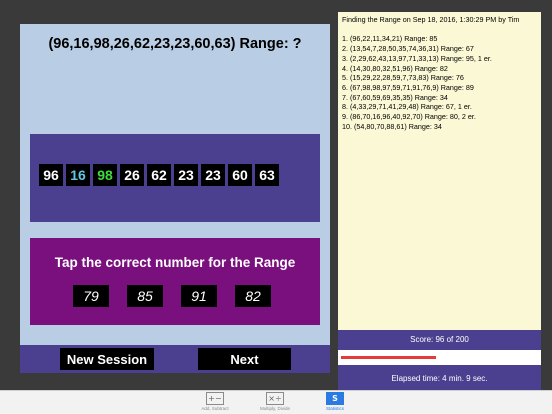 The width and height of the screenshot is (552, 414). Describe the element at coordinates (172, 296) in the screenshot. I see `answer-choices: 79 85 91 82` at that location.